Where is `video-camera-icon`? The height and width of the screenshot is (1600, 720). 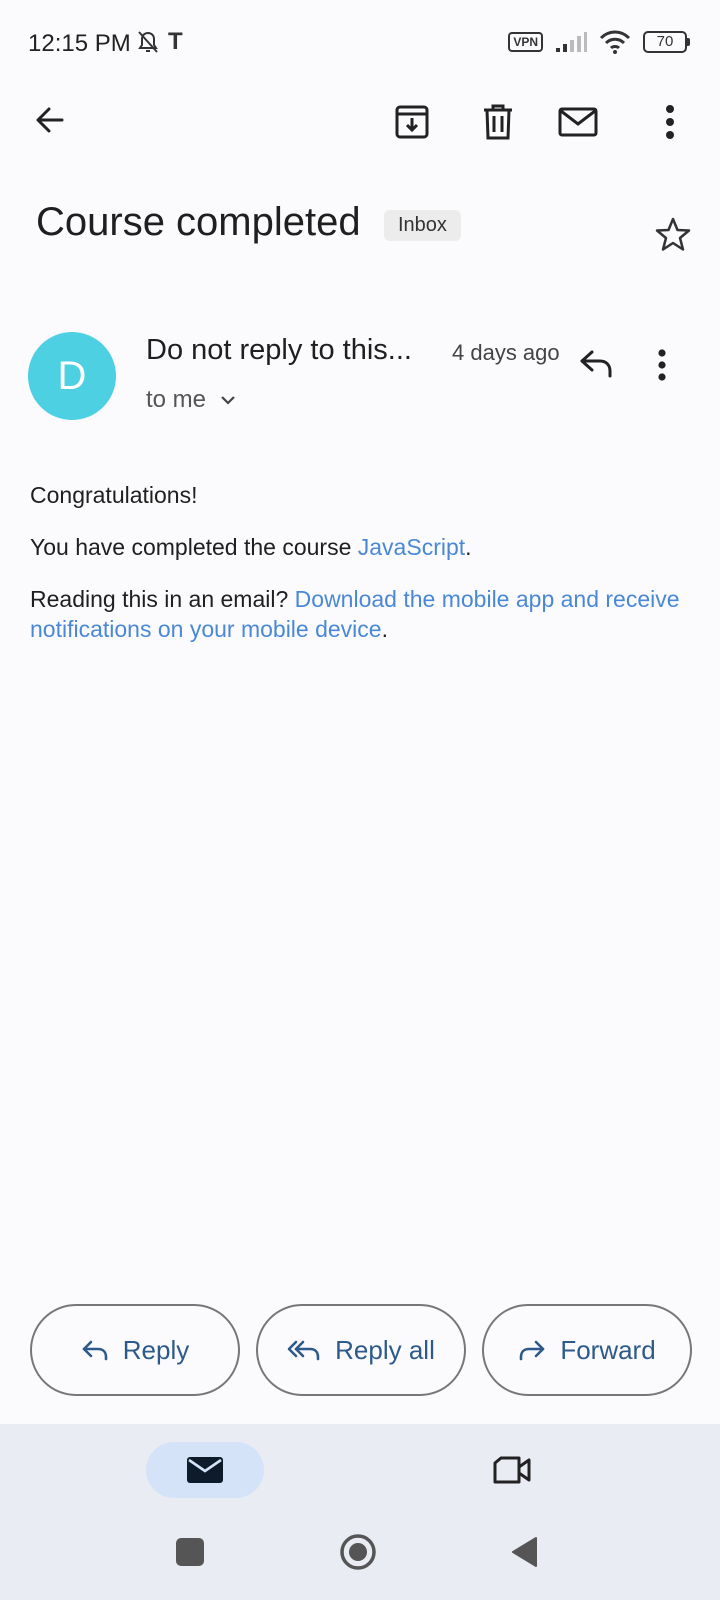 video-camera-icon is located at coordinates (512, 1470).